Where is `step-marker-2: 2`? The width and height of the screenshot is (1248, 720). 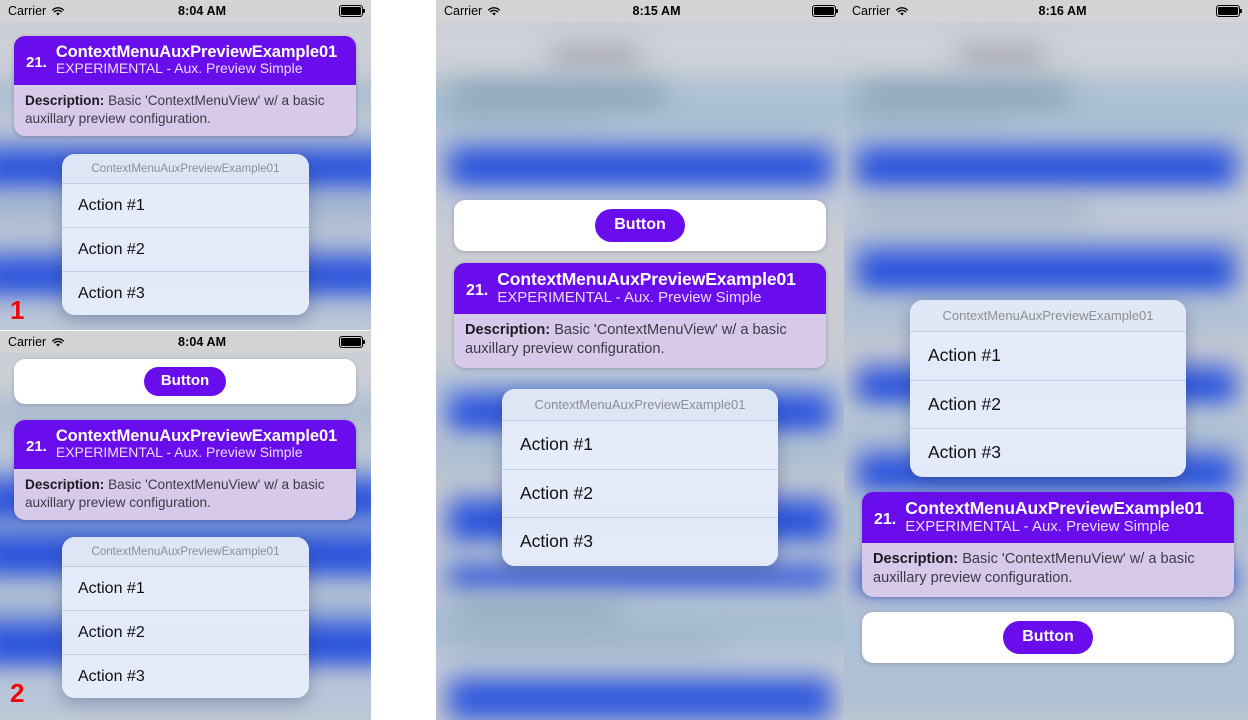
step-marker-2: 2 is located at coordinates (17, 693).